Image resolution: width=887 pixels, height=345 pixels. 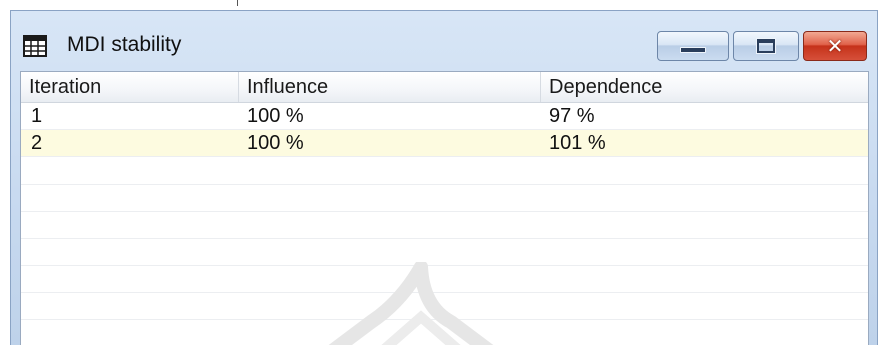 I want to click on table-header: Iteration Influence Dependence, so click(x=444, y=87).